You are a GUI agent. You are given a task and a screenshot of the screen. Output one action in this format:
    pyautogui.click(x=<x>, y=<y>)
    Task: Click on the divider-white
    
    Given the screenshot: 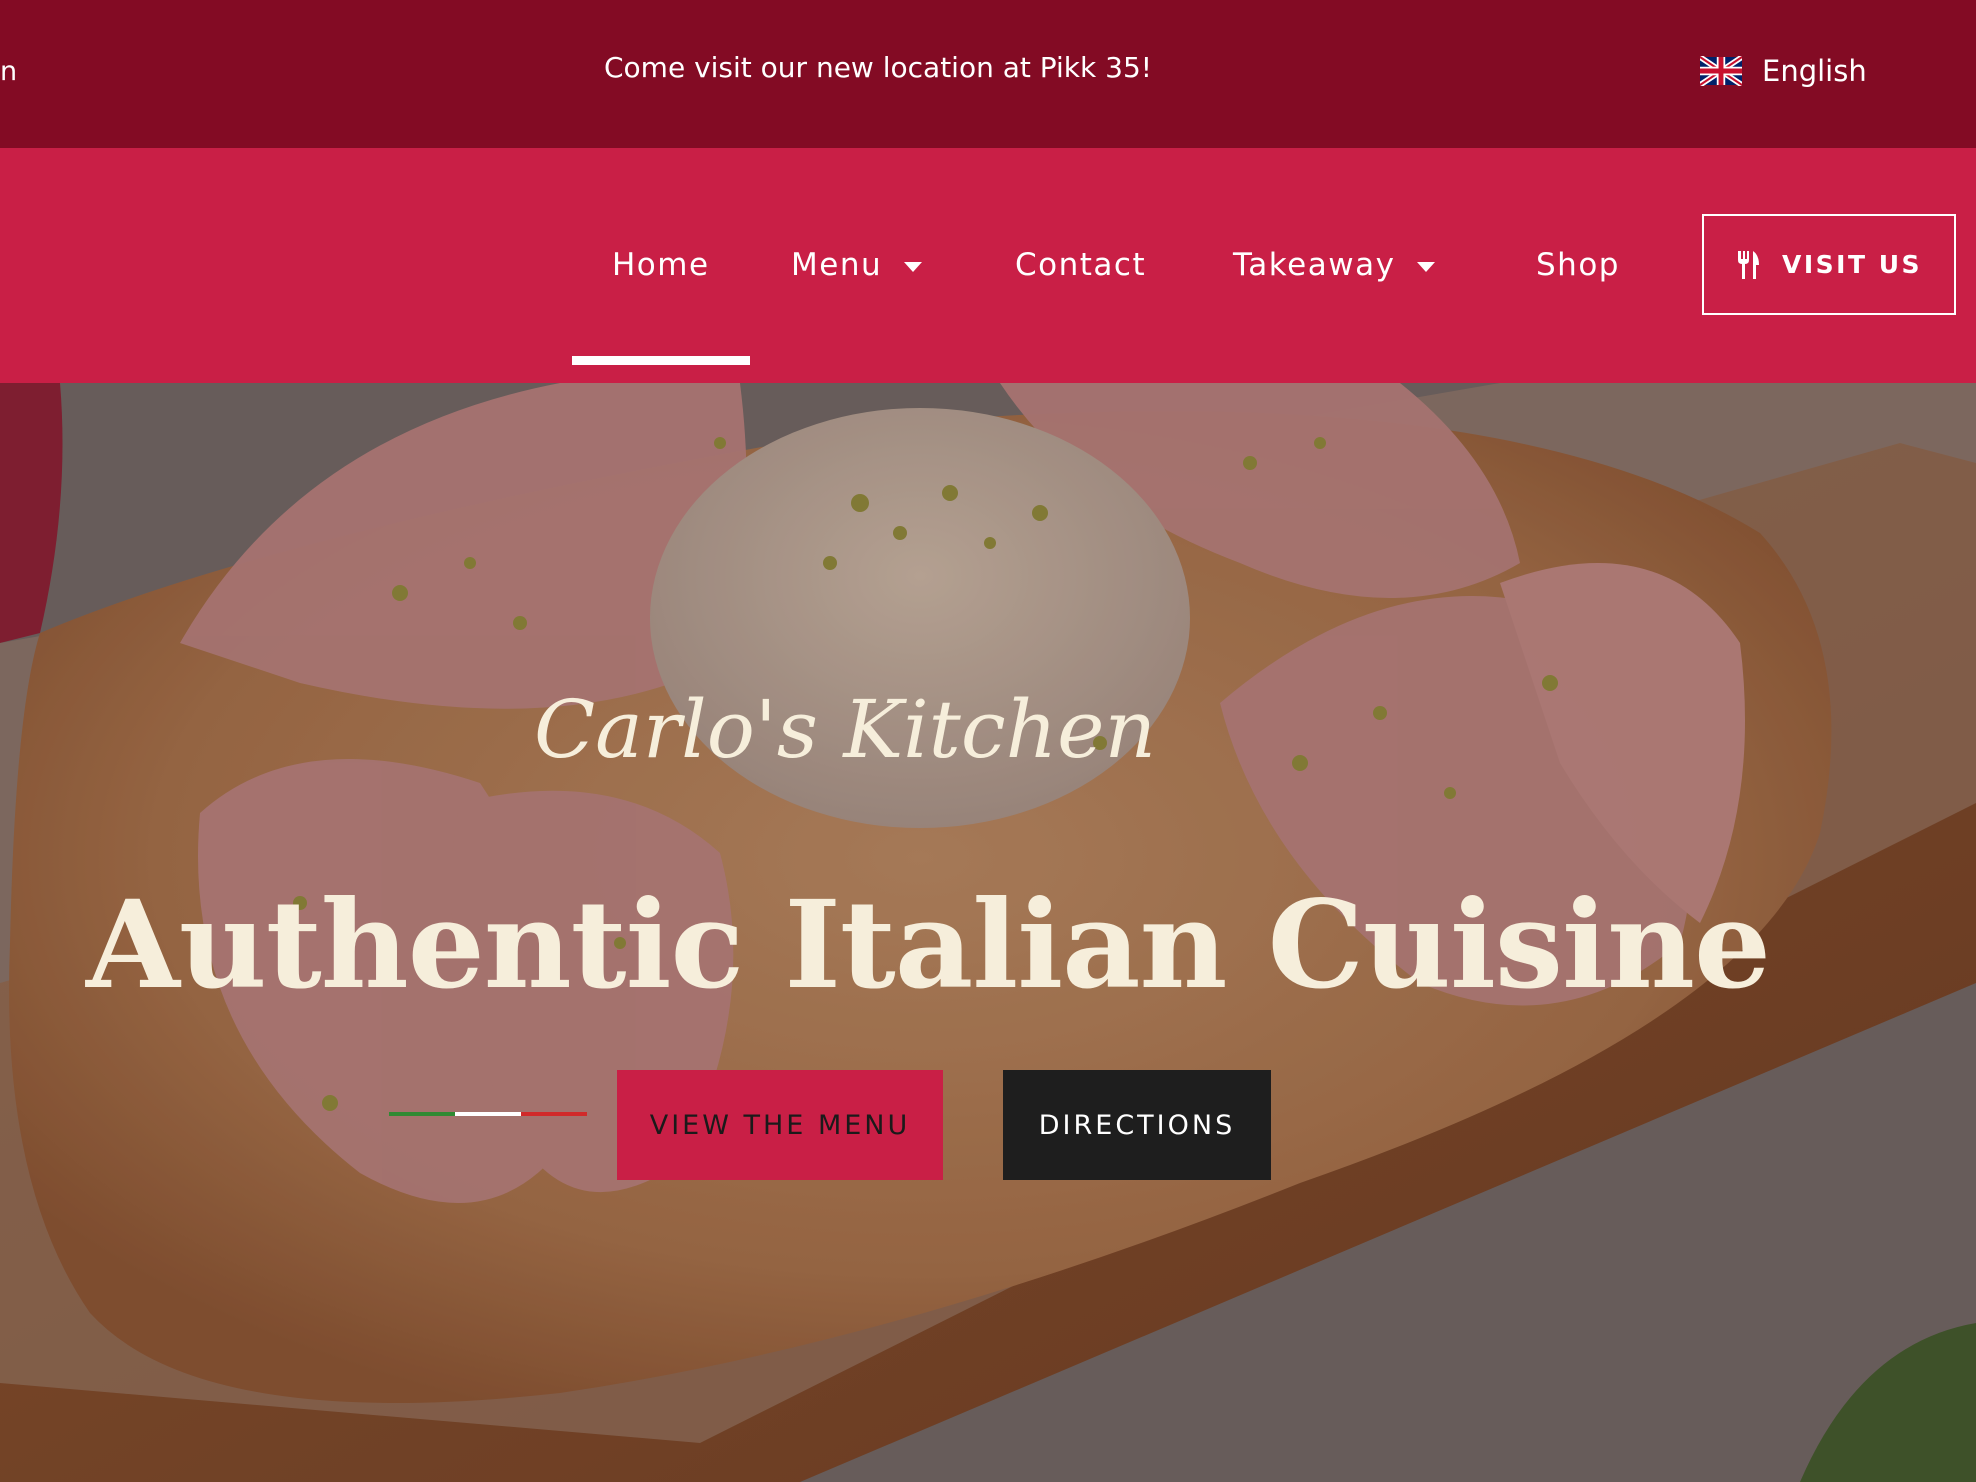 What is the action you would take?
    pyautogui.click(x=488, y=1114)
    